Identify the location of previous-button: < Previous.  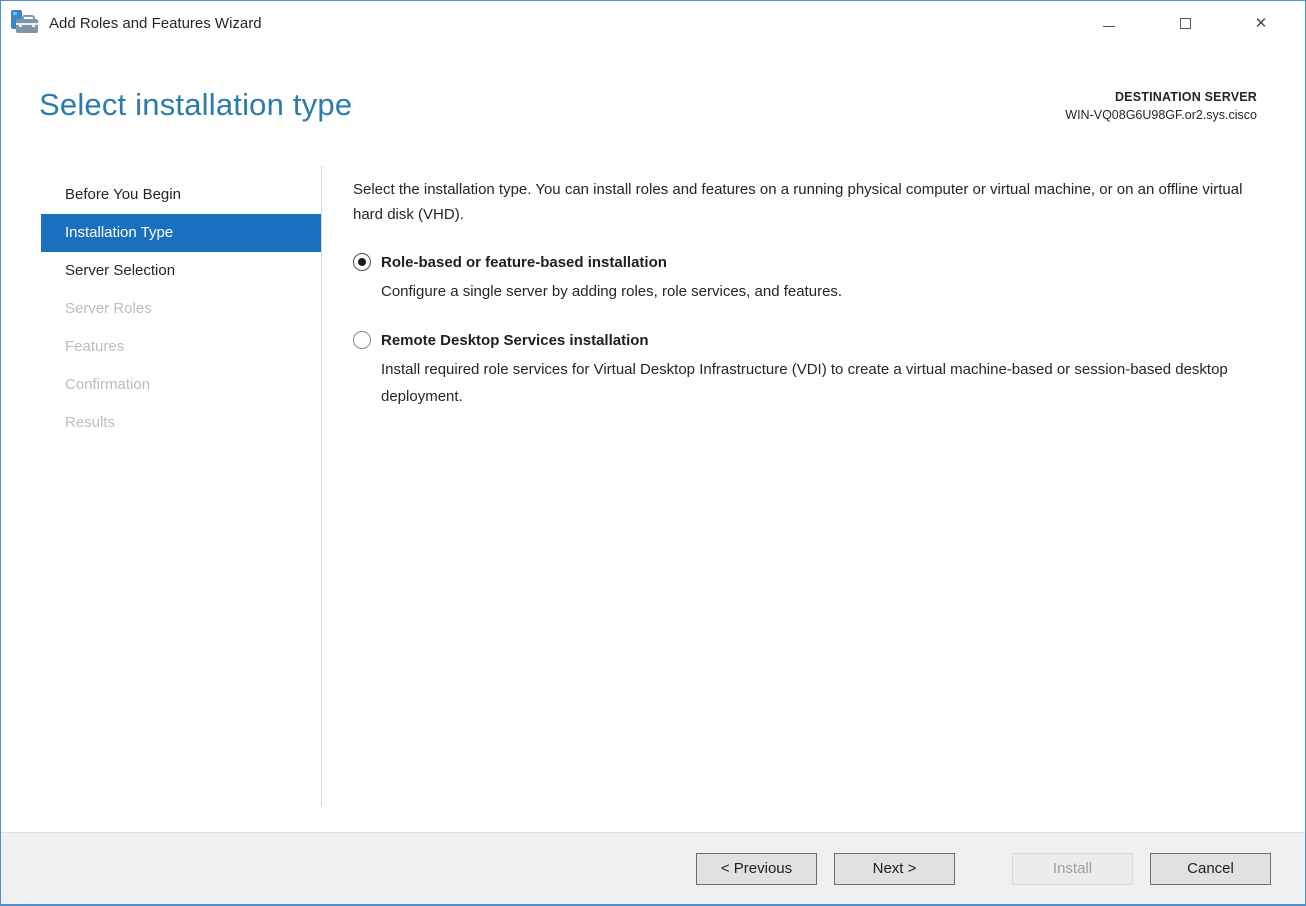
(756, 868).